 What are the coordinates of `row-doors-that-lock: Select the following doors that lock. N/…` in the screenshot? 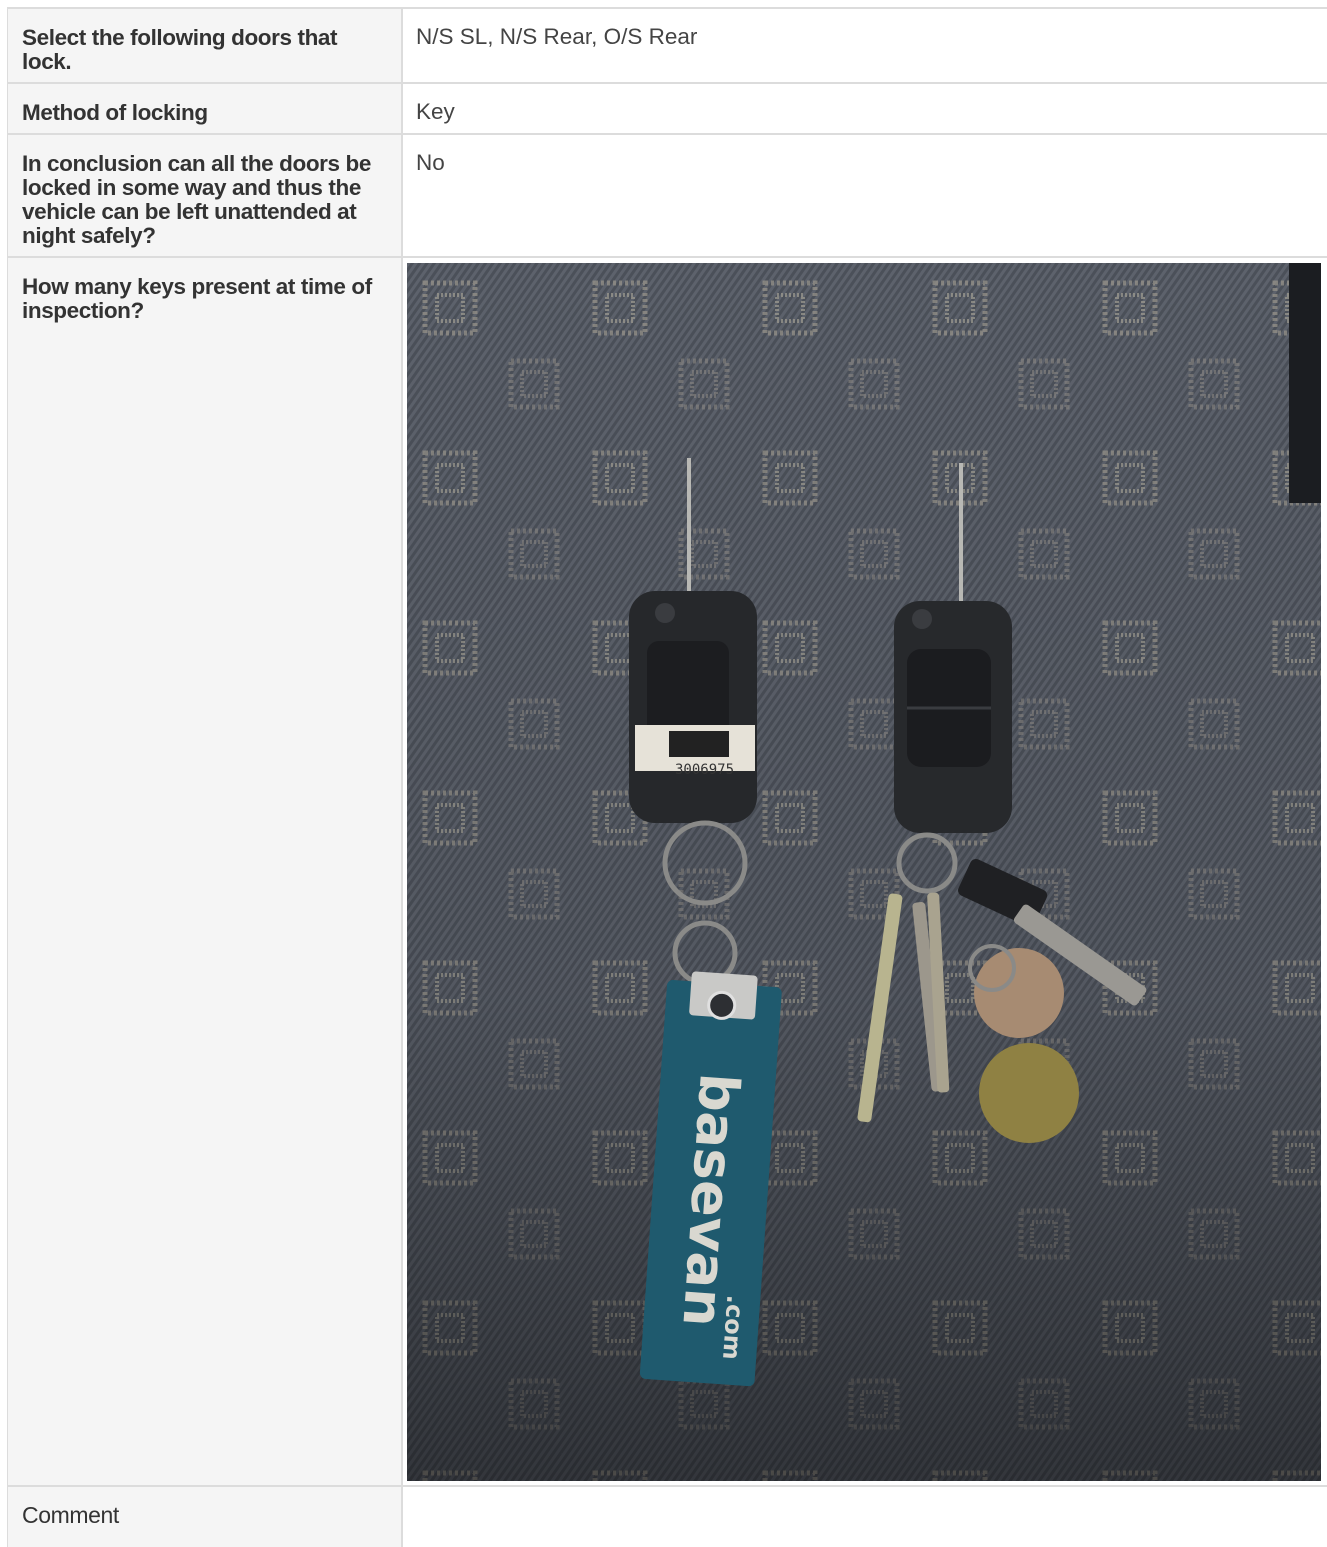 It's located at (667, 46).